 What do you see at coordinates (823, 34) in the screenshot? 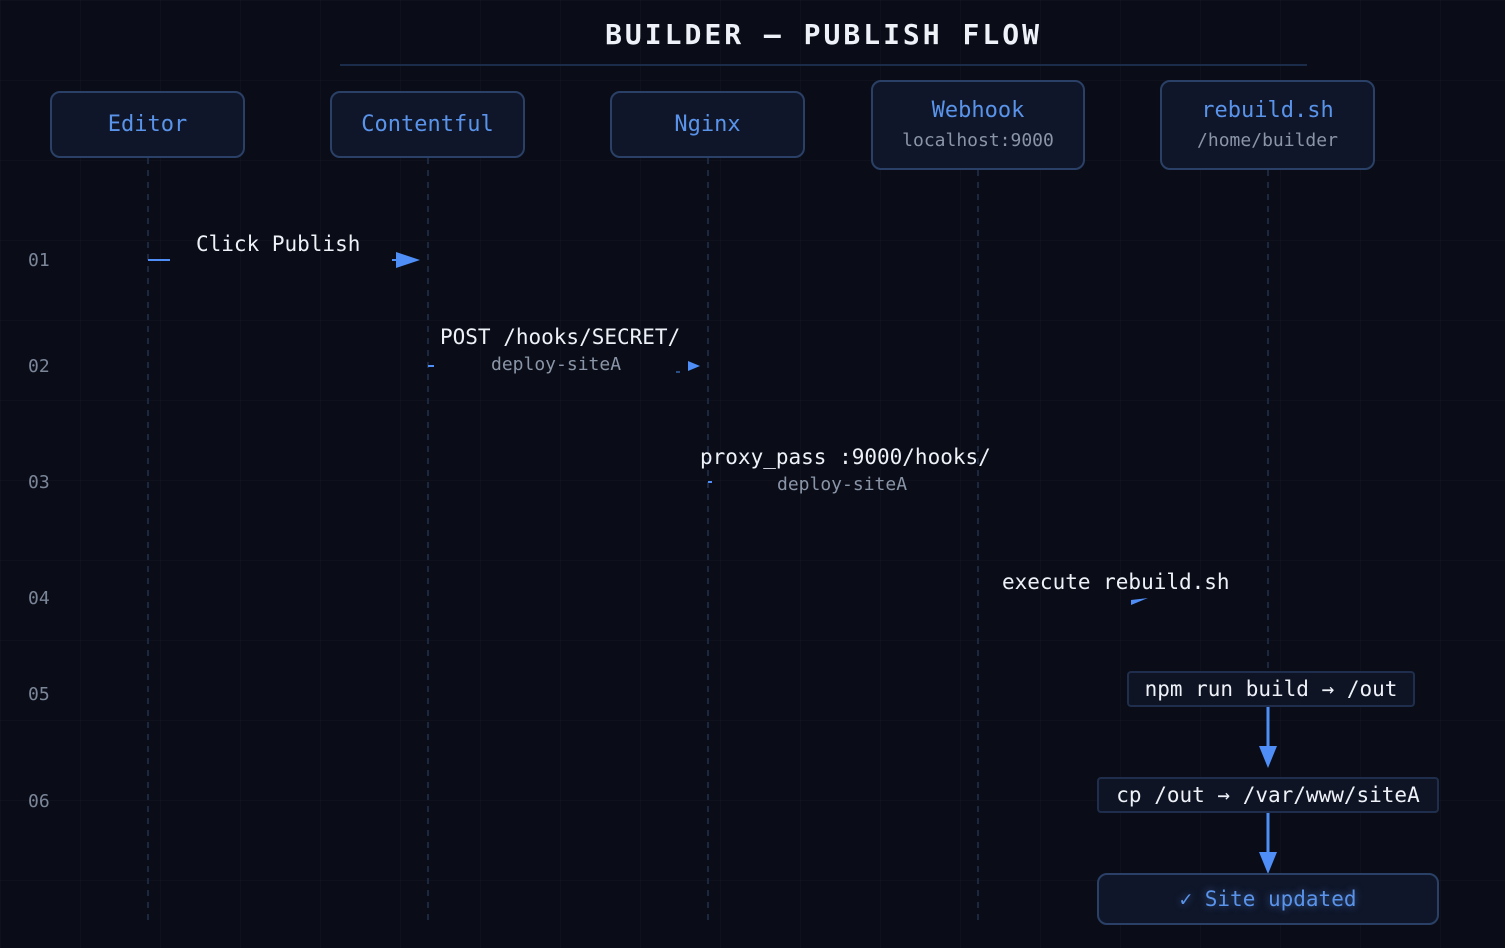
I see `diagram-title: BUILDER — PUBLISH FLOW` at bounding box center [823, 34].